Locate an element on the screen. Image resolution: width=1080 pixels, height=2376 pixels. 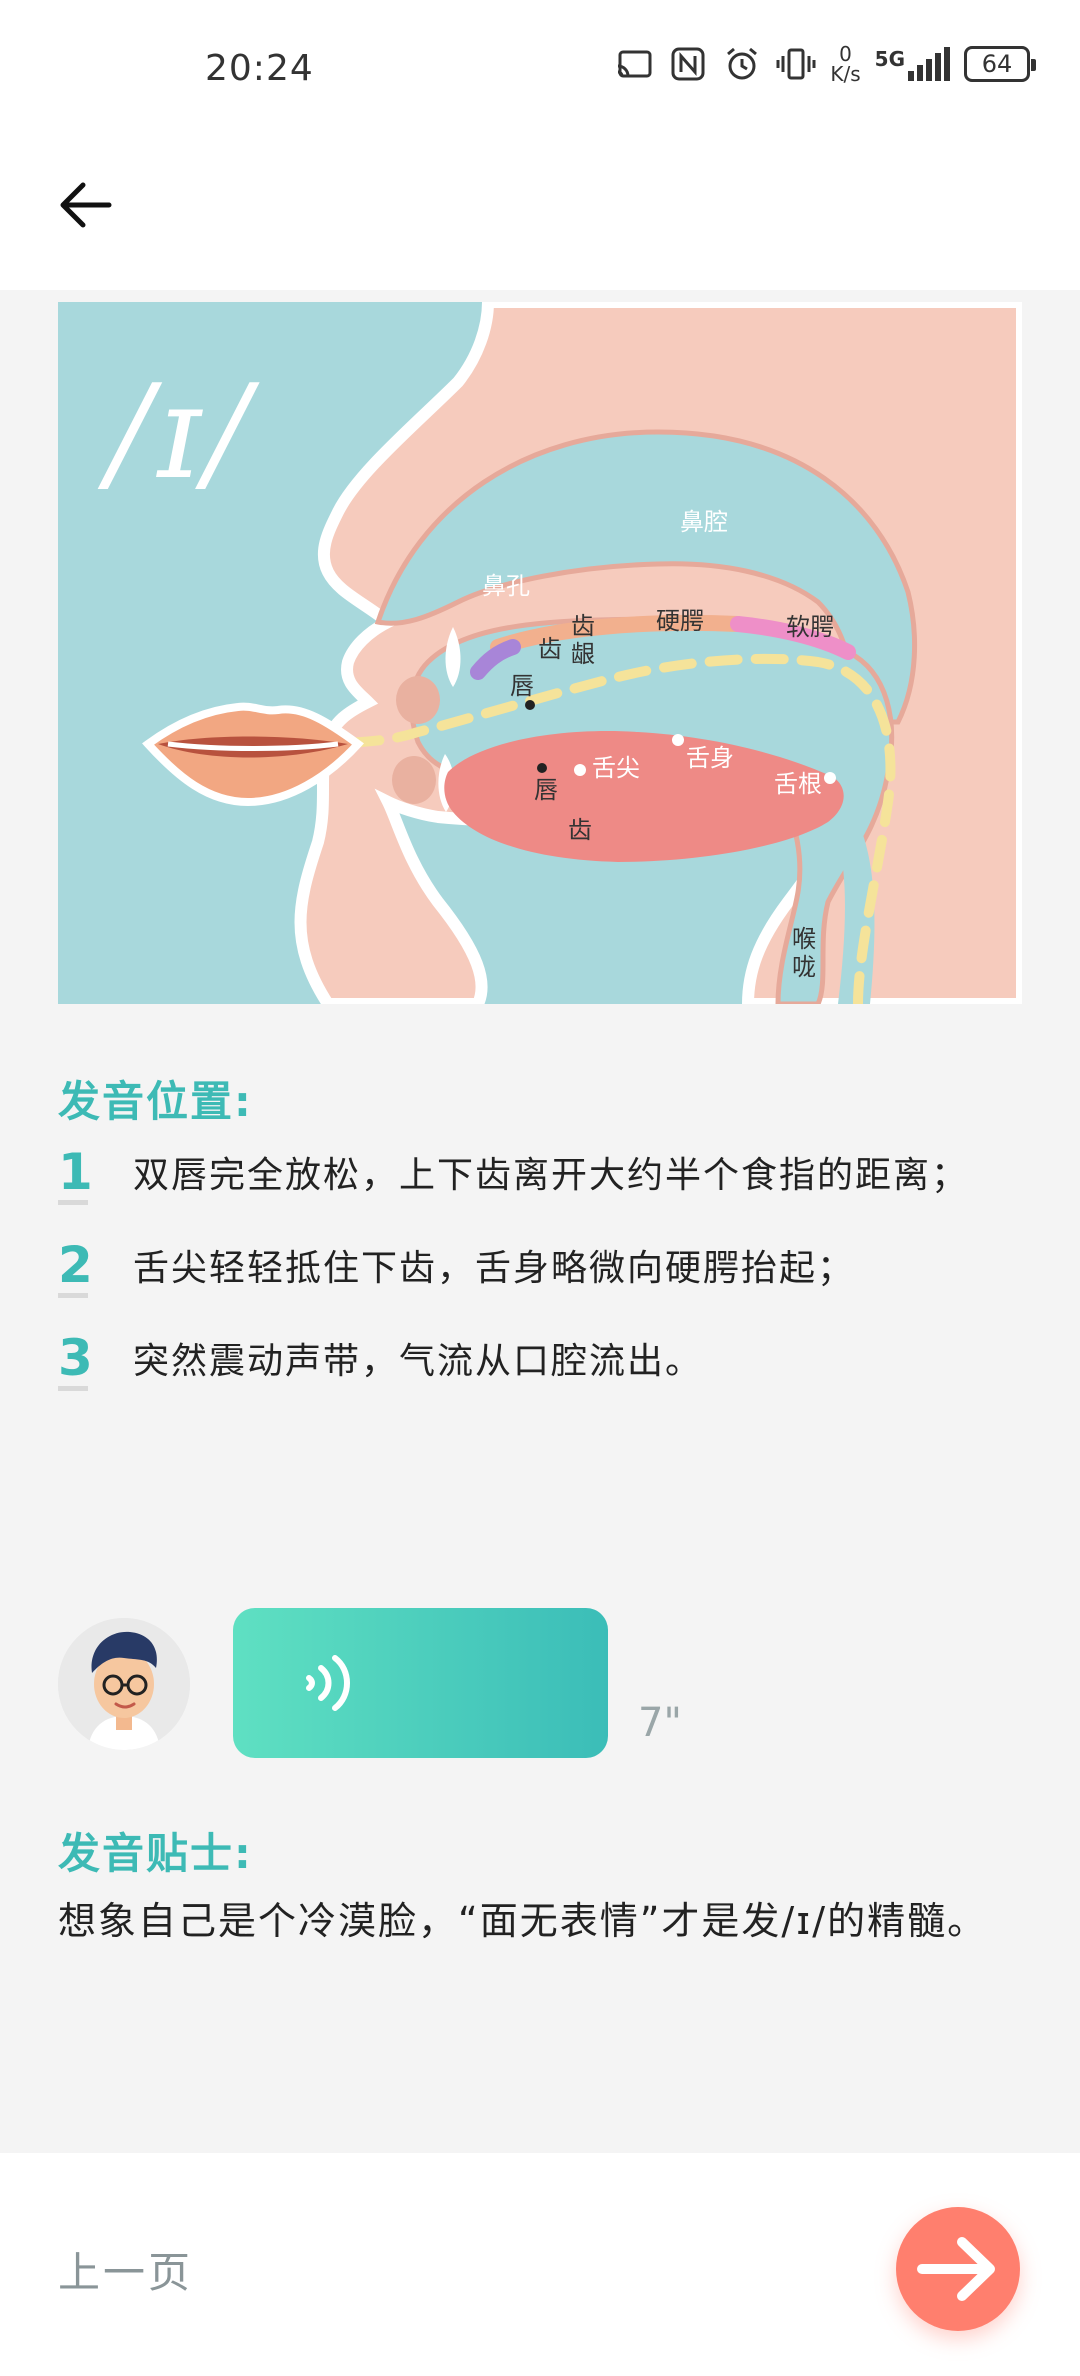
step-number: 1 is located at coordinates (95, 1174).